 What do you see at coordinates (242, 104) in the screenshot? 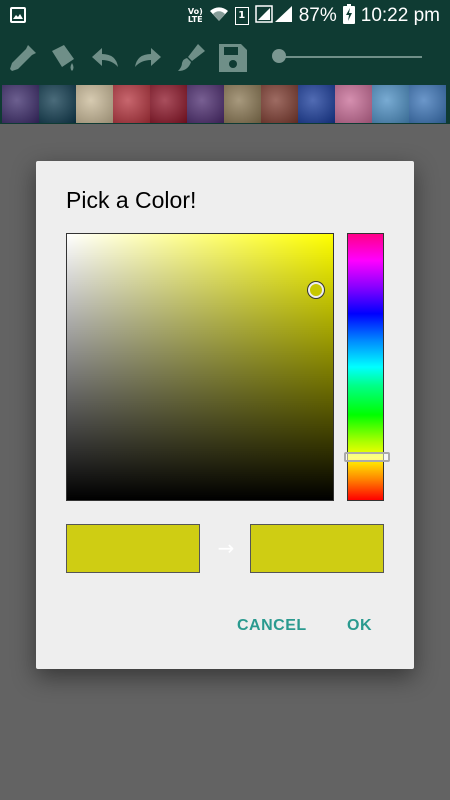
I see `texture-thumbnail-mosaic` at bounding box center [242, 104].